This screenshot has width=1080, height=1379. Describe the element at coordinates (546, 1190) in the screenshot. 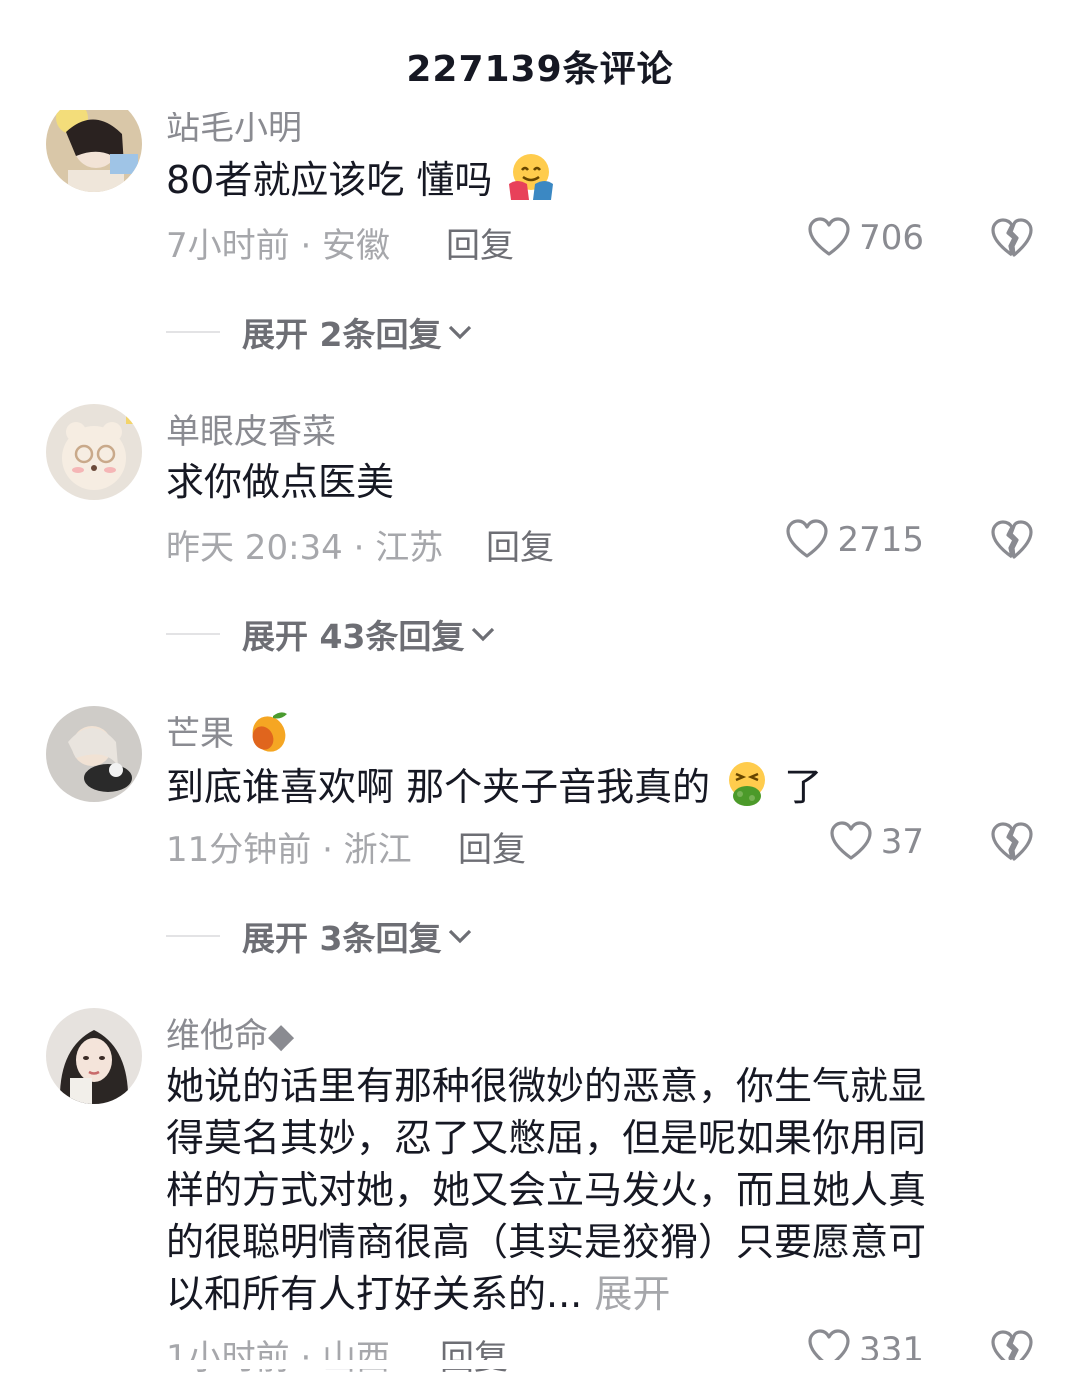

I see `comment-text-line: 样的方式对她，她又会立马发火，而且她人真` at that location.